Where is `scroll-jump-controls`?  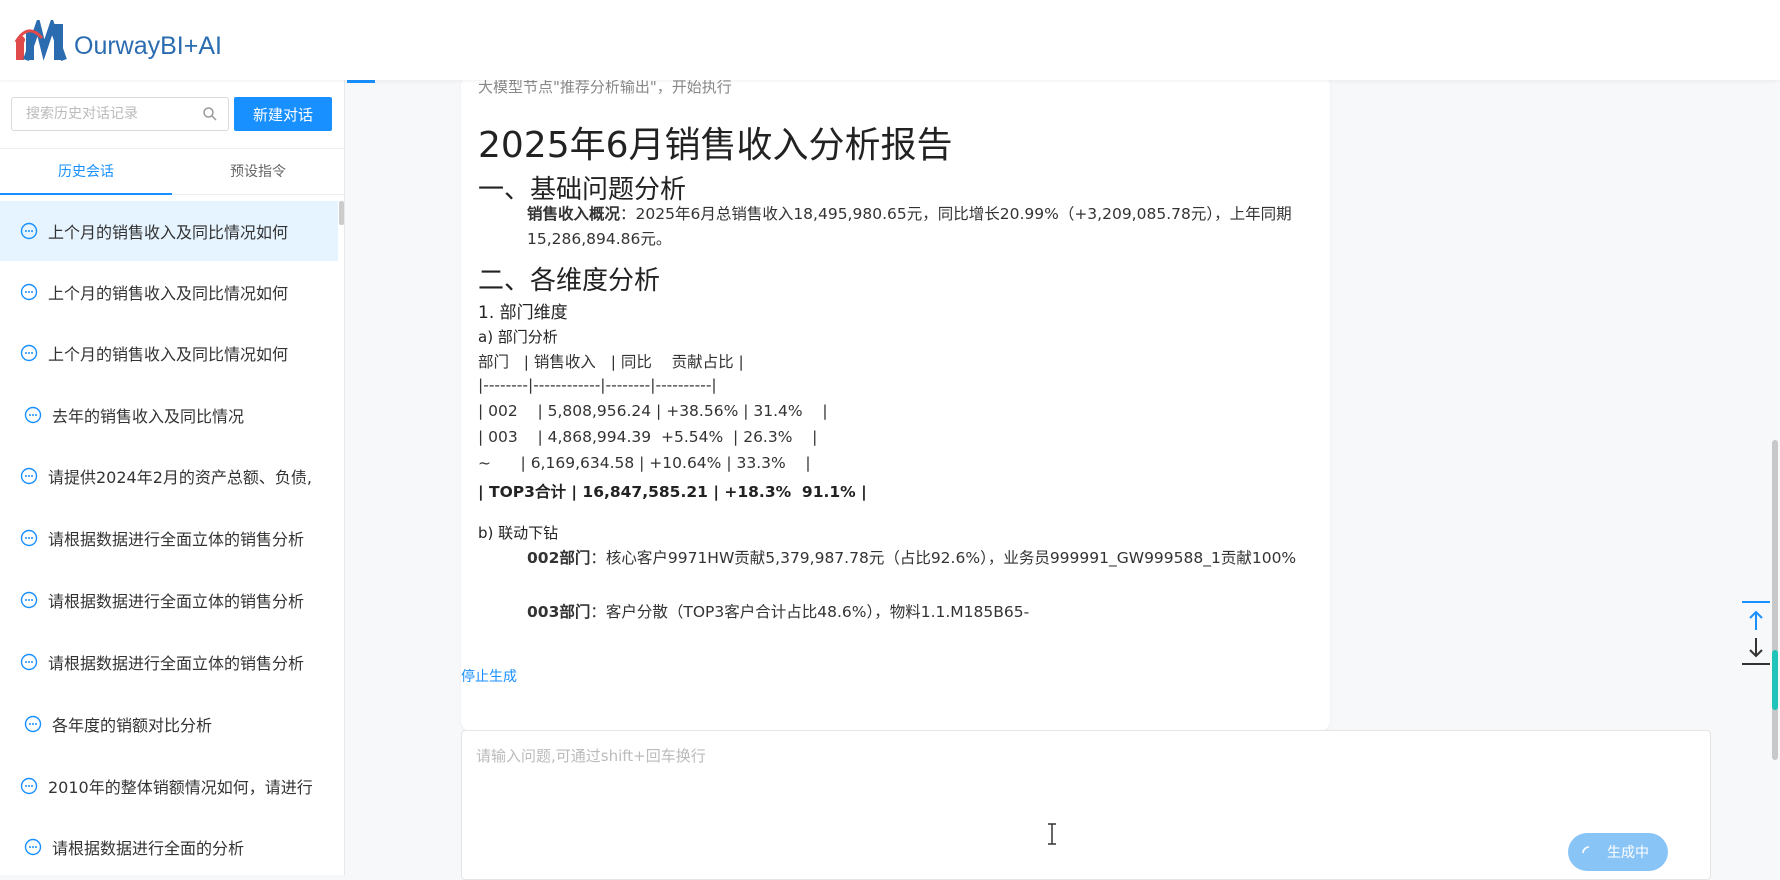 scroll-jump-controls is located at coordinates (1756, 634).